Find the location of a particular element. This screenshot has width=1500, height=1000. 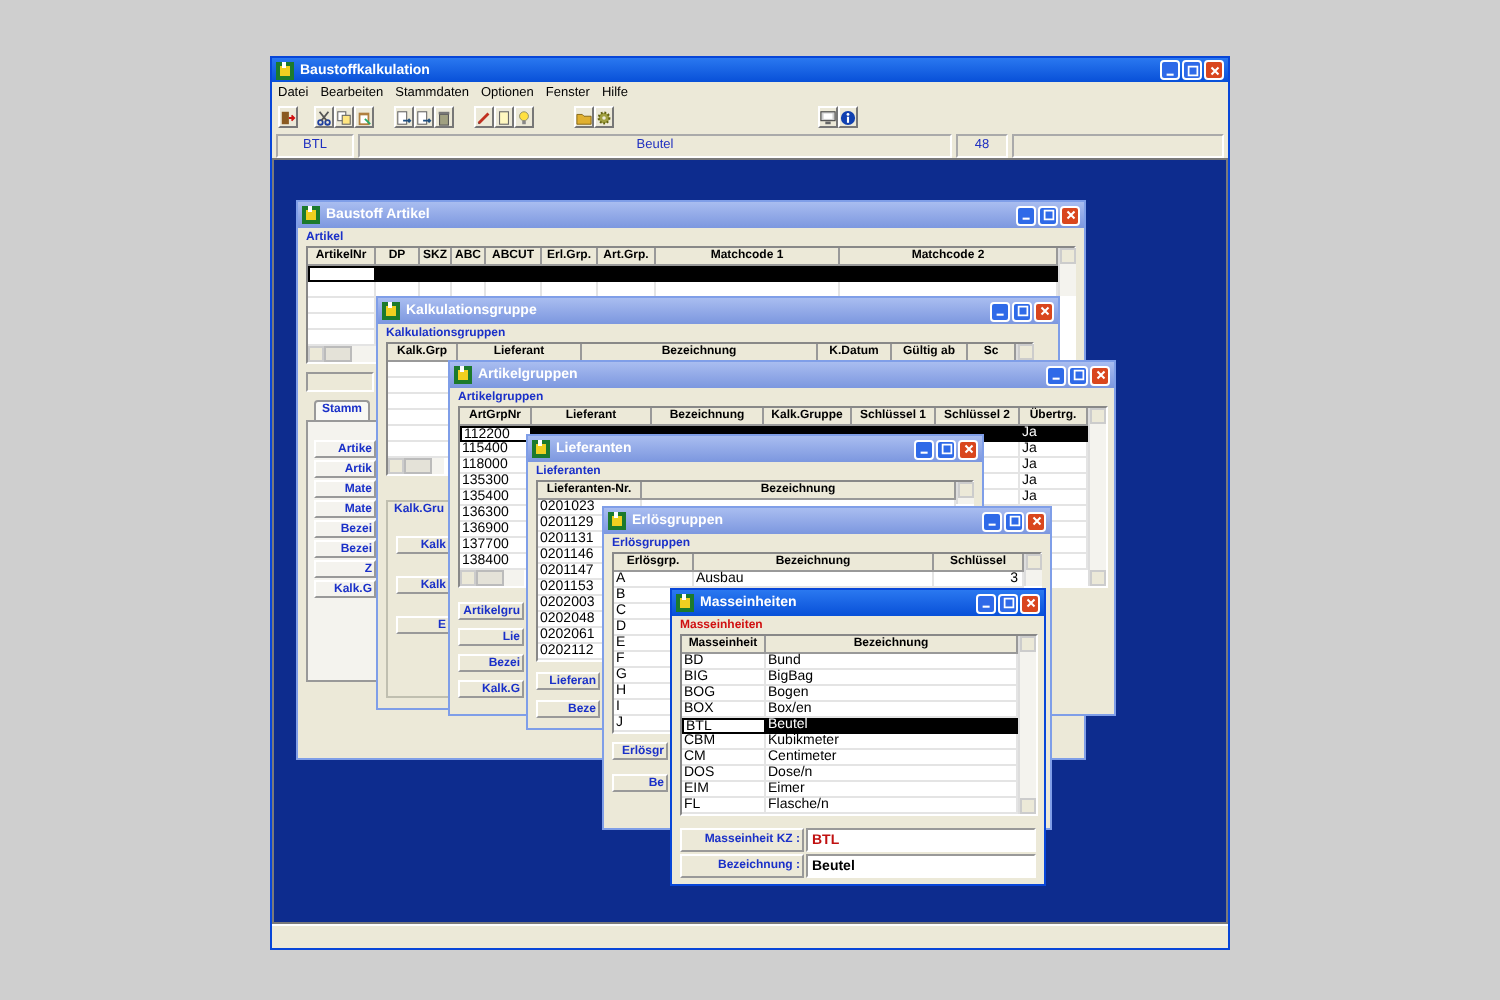

clipboard-icon is located at coordinates (364, 117).